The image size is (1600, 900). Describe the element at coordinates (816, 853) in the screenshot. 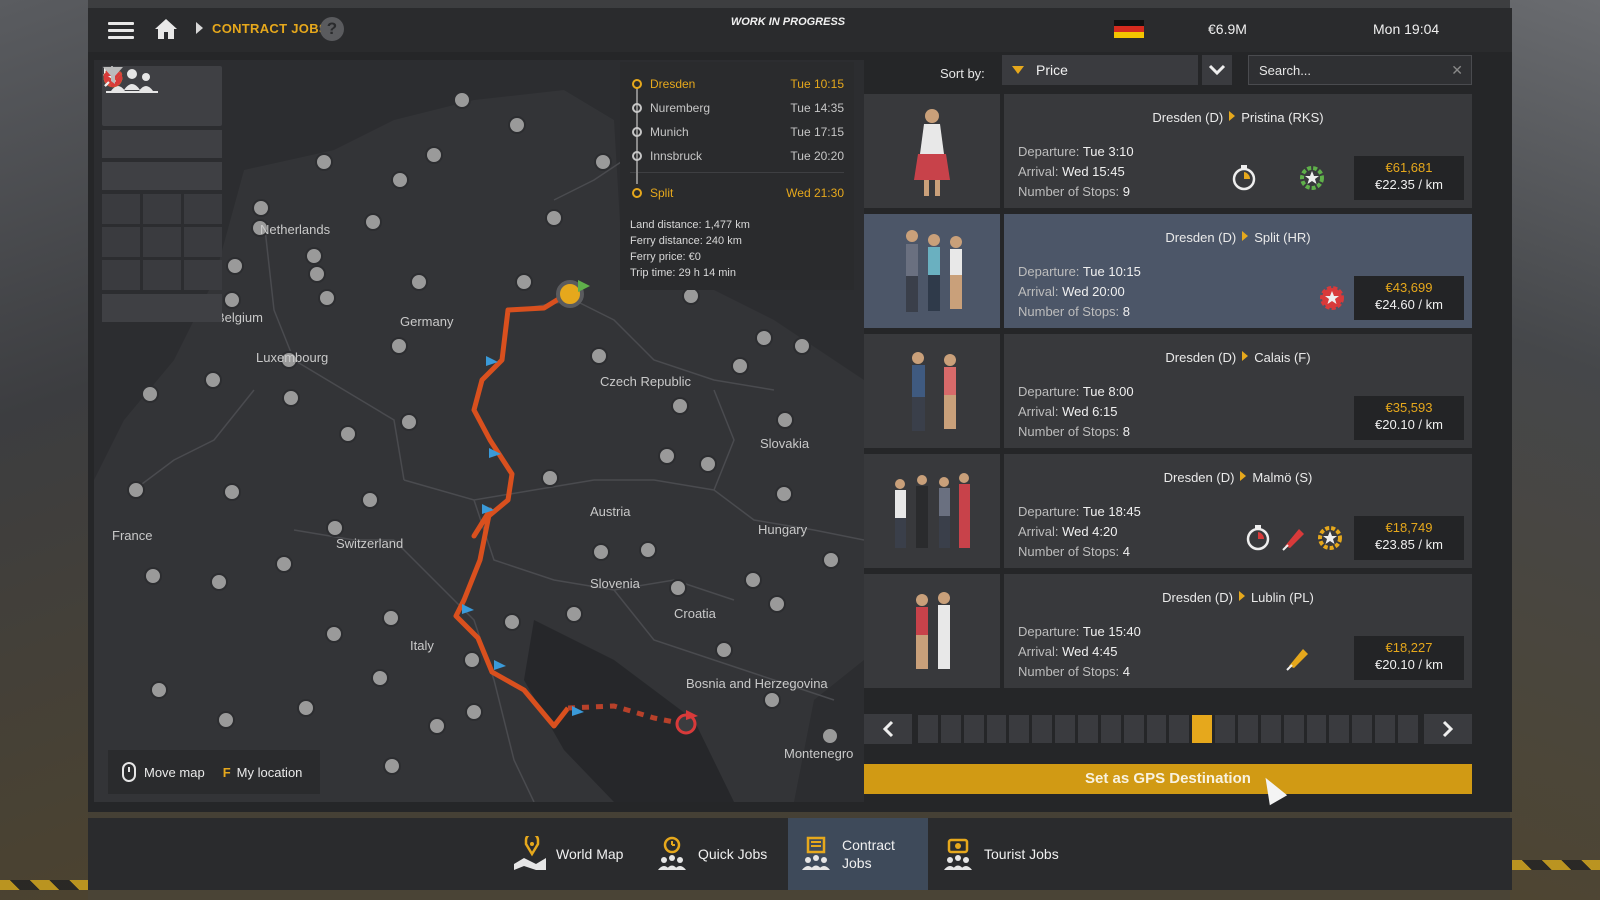

I see `contract-jobs-icon` at that location.